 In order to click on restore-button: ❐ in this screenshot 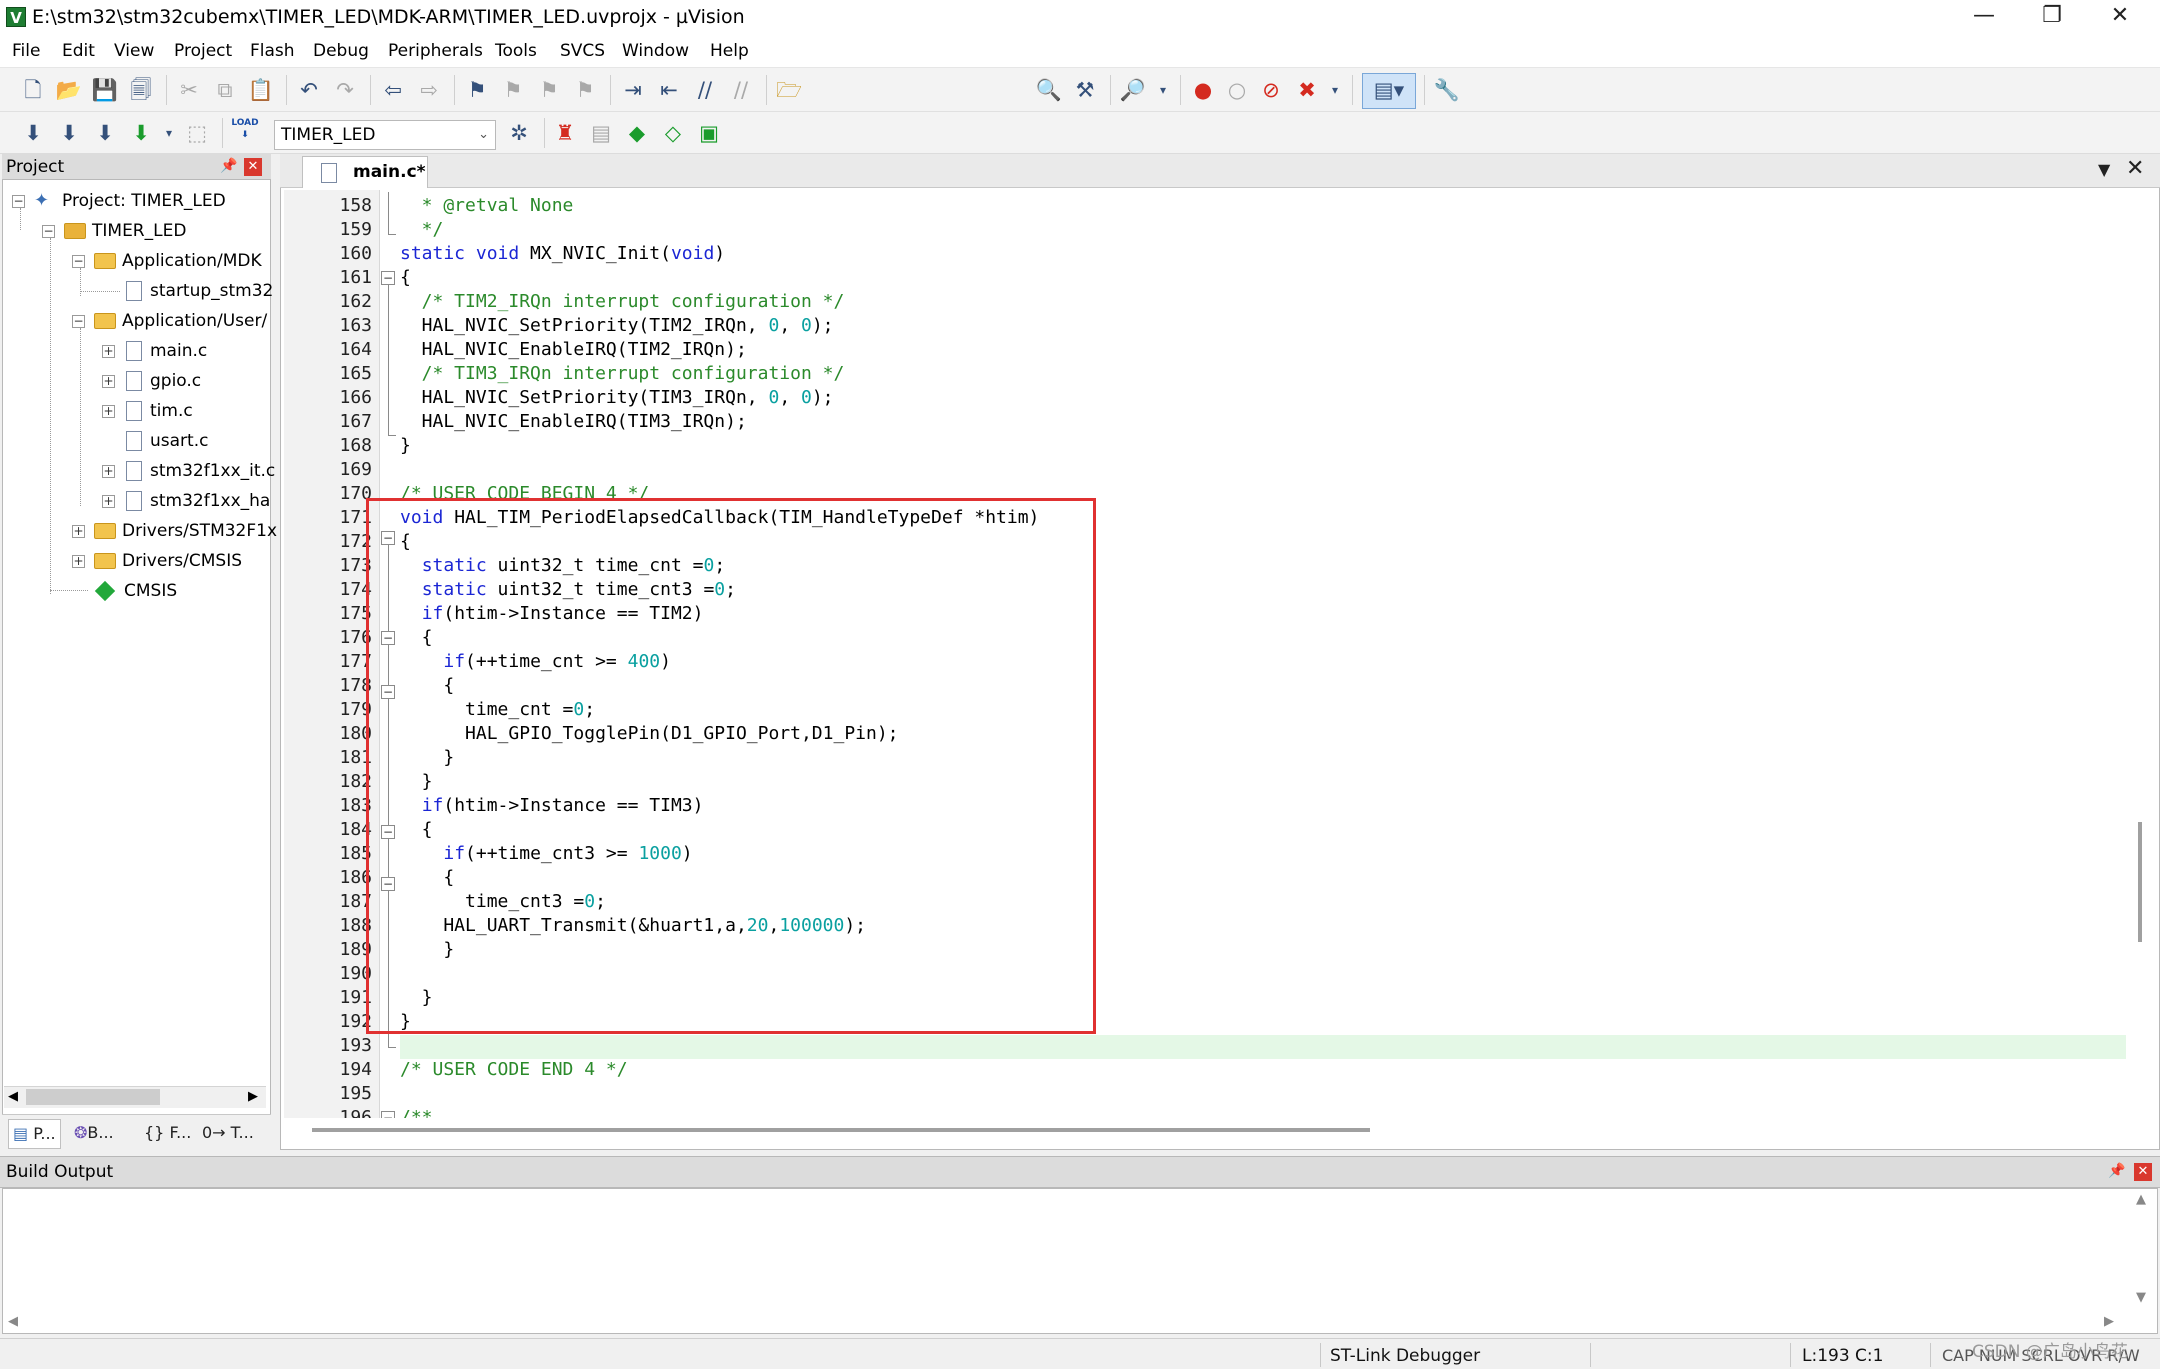, I will do `click(2052, 17)`.